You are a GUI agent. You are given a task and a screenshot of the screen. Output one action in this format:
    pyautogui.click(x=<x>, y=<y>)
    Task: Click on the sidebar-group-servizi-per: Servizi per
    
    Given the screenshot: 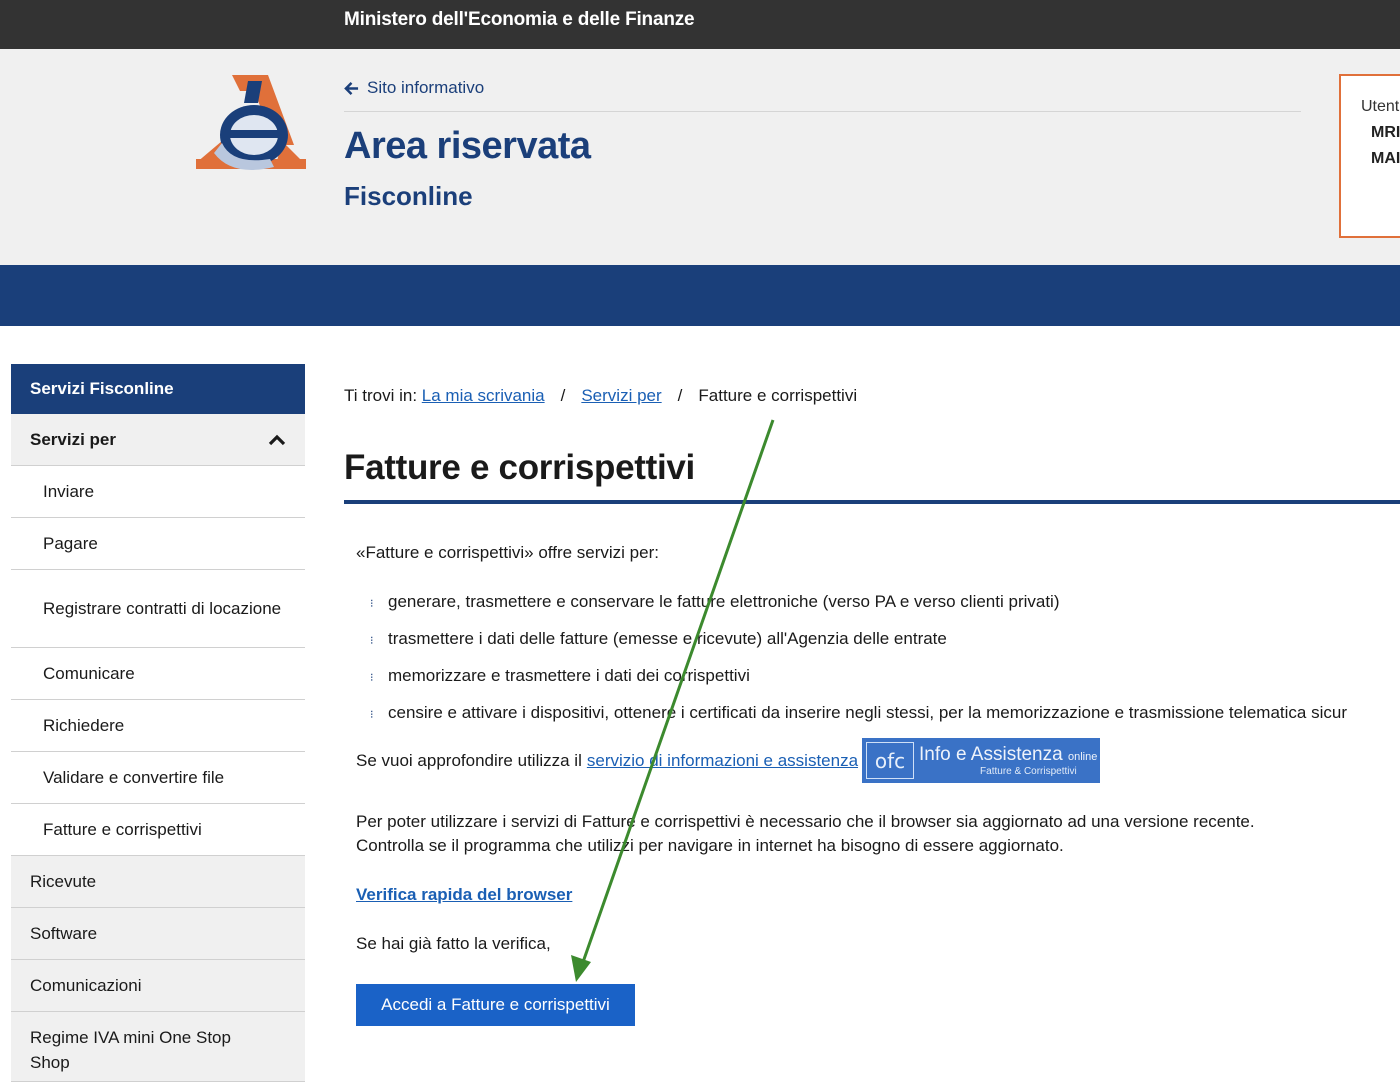 What is the action you would take?
    pyautogui.click(x=158, y=440)
    